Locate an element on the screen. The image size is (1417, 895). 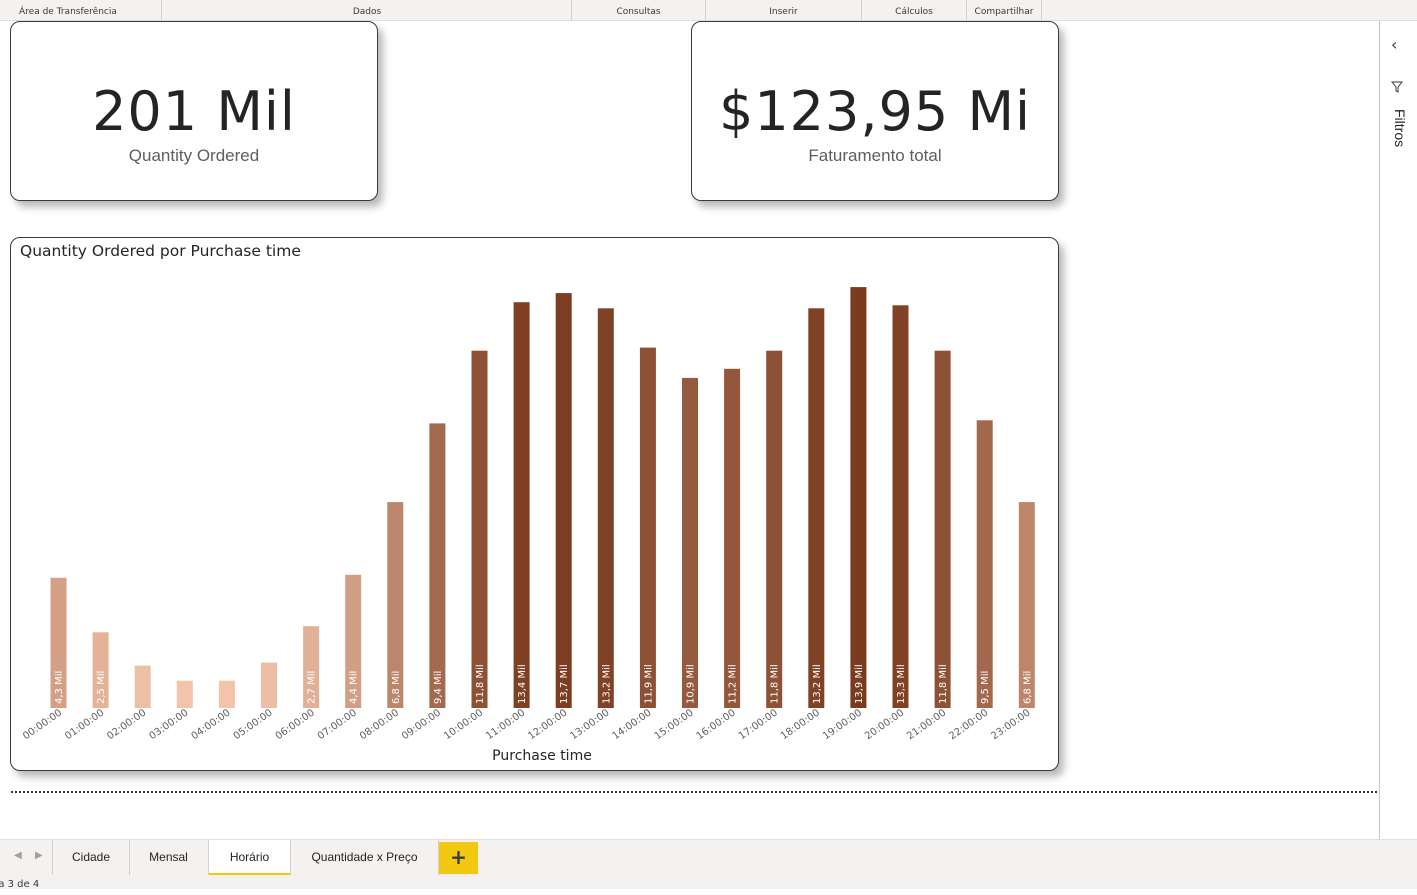
x-tick-label: 05:00:00 is located at coordinates (253, 724).